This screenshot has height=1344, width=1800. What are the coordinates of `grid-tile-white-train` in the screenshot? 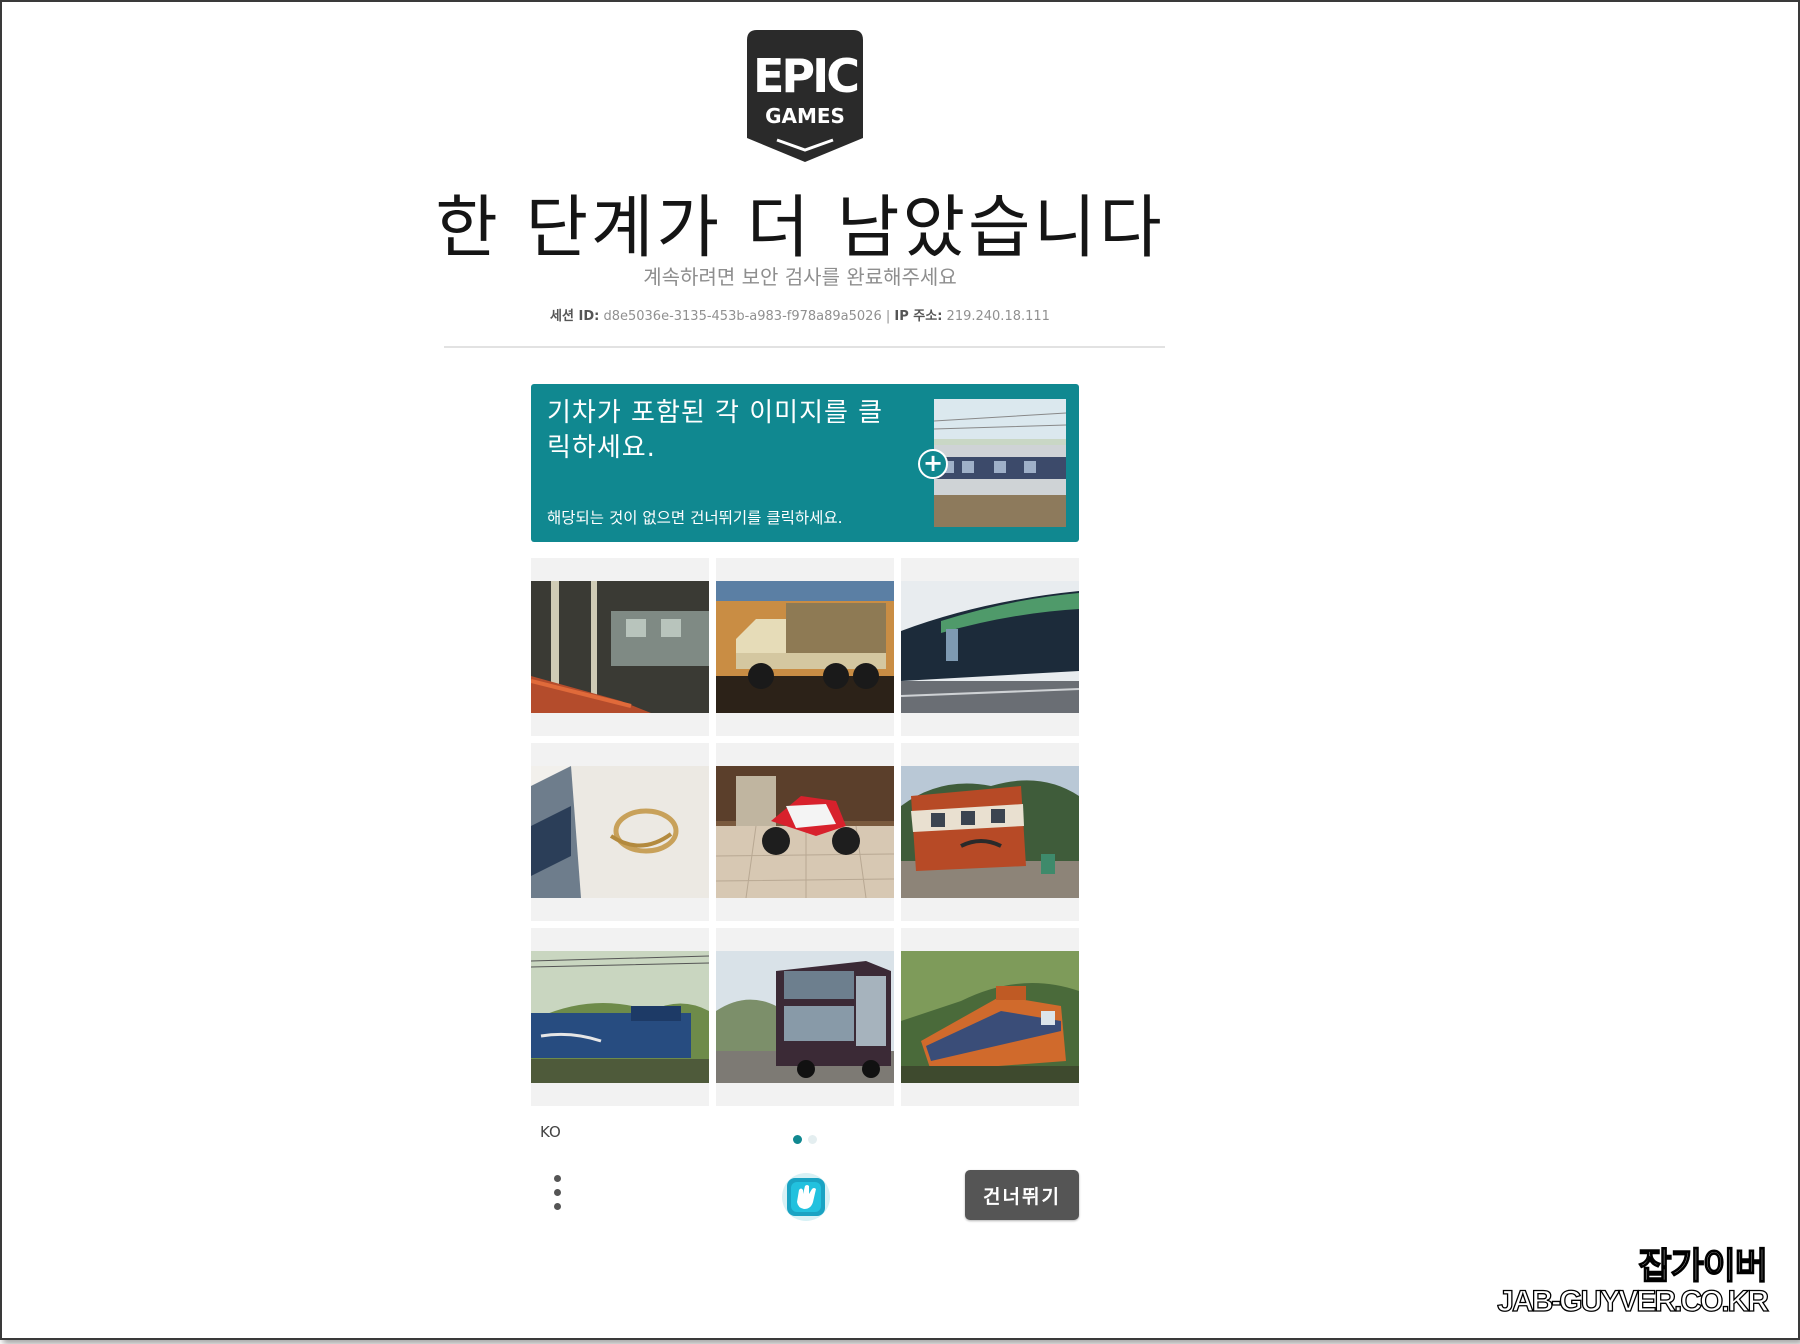 It's located at (620, 832).